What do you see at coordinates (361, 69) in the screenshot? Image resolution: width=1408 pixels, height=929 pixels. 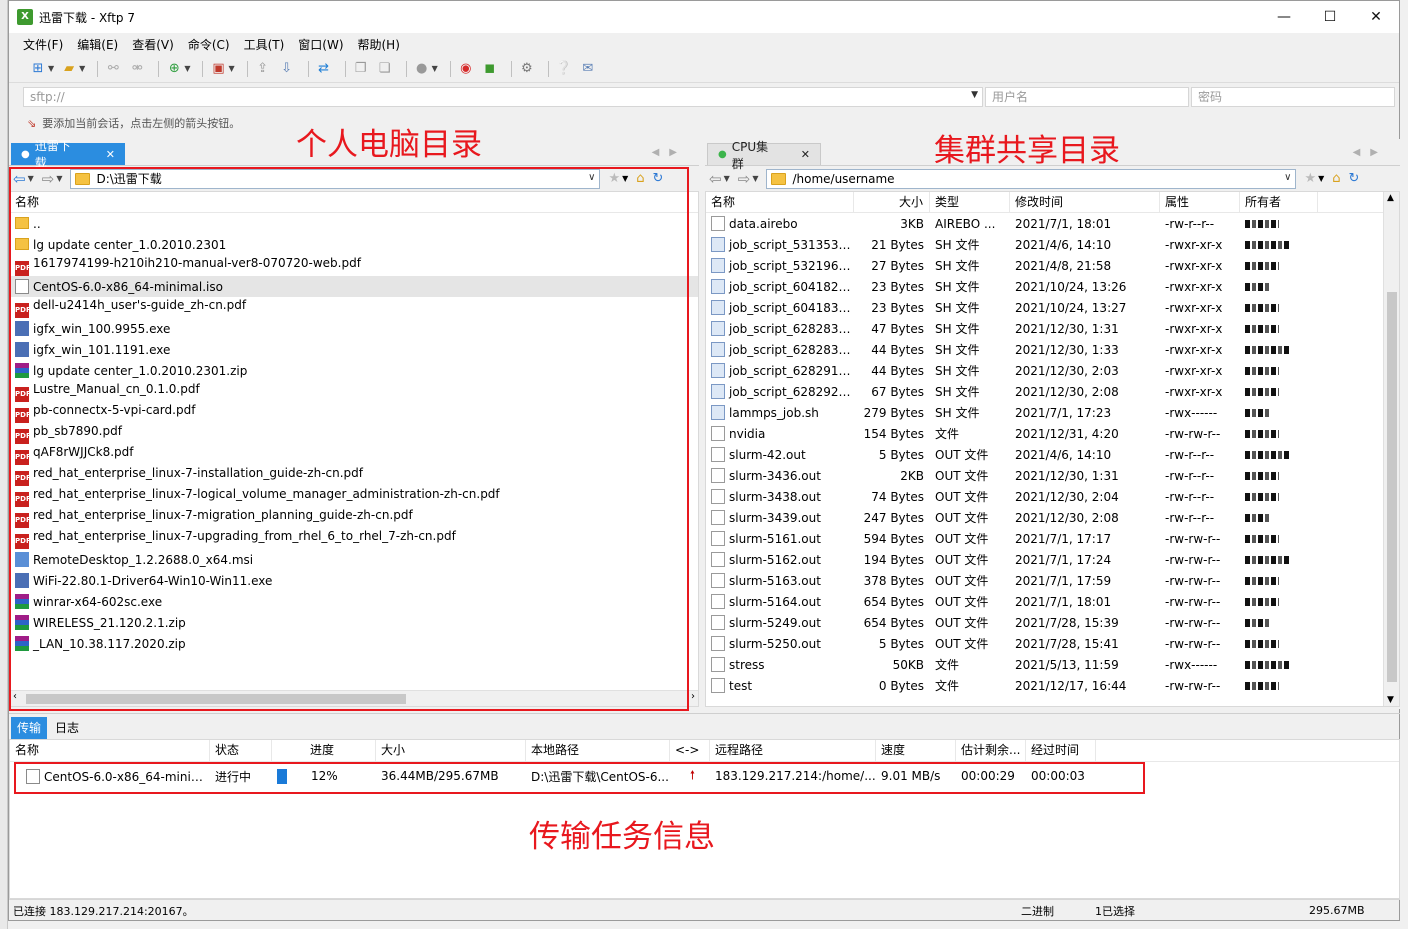 I see `copy-icon: ❐` at bounding box center [361, 69].